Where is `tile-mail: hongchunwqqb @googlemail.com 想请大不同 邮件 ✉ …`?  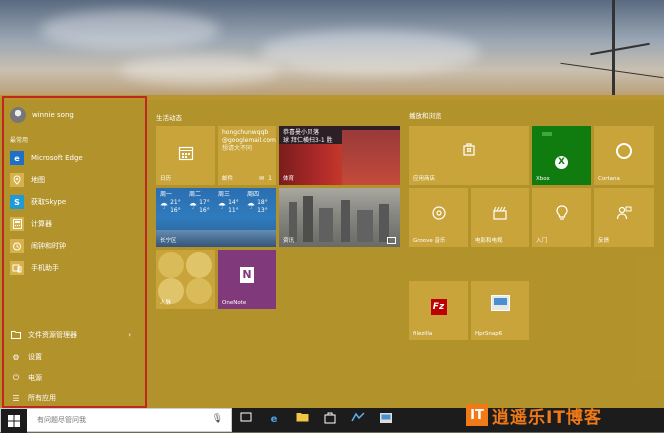
tile-mail: hongchunwqqb @googlemail.com 想请大不同 邮件 ✉ … is located at coordinates (247, 155).